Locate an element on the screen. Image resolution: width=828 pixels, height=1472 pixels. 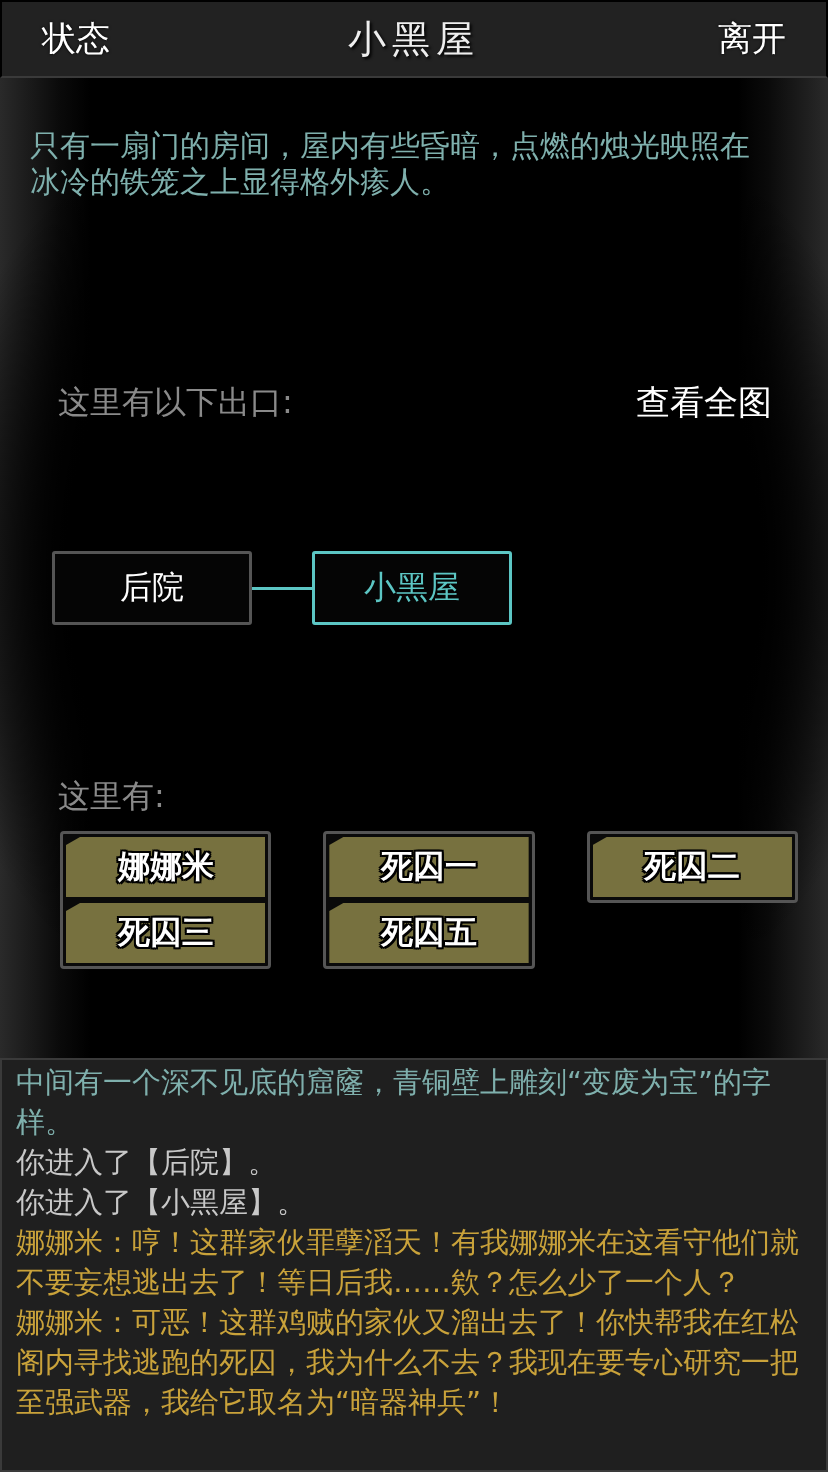
character-button: 死囚二 is located at coordinates (692, 867).